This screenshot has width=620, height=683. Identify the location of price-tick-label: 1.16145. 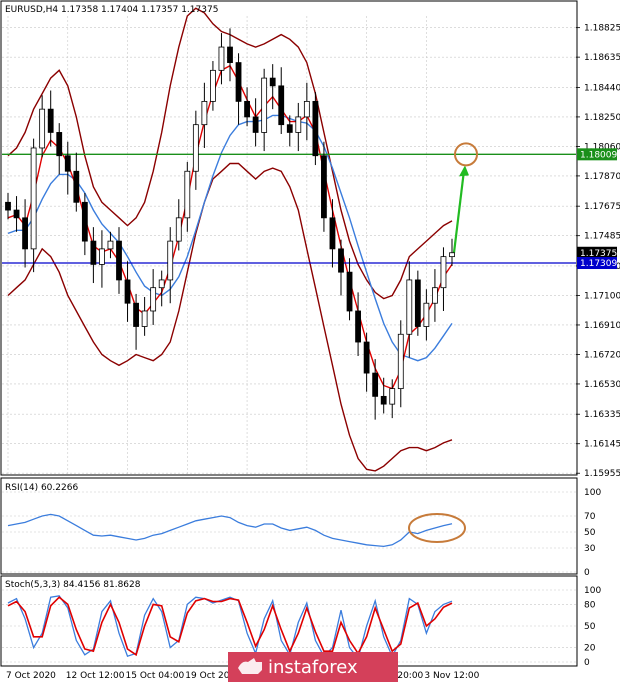
(602, 445).